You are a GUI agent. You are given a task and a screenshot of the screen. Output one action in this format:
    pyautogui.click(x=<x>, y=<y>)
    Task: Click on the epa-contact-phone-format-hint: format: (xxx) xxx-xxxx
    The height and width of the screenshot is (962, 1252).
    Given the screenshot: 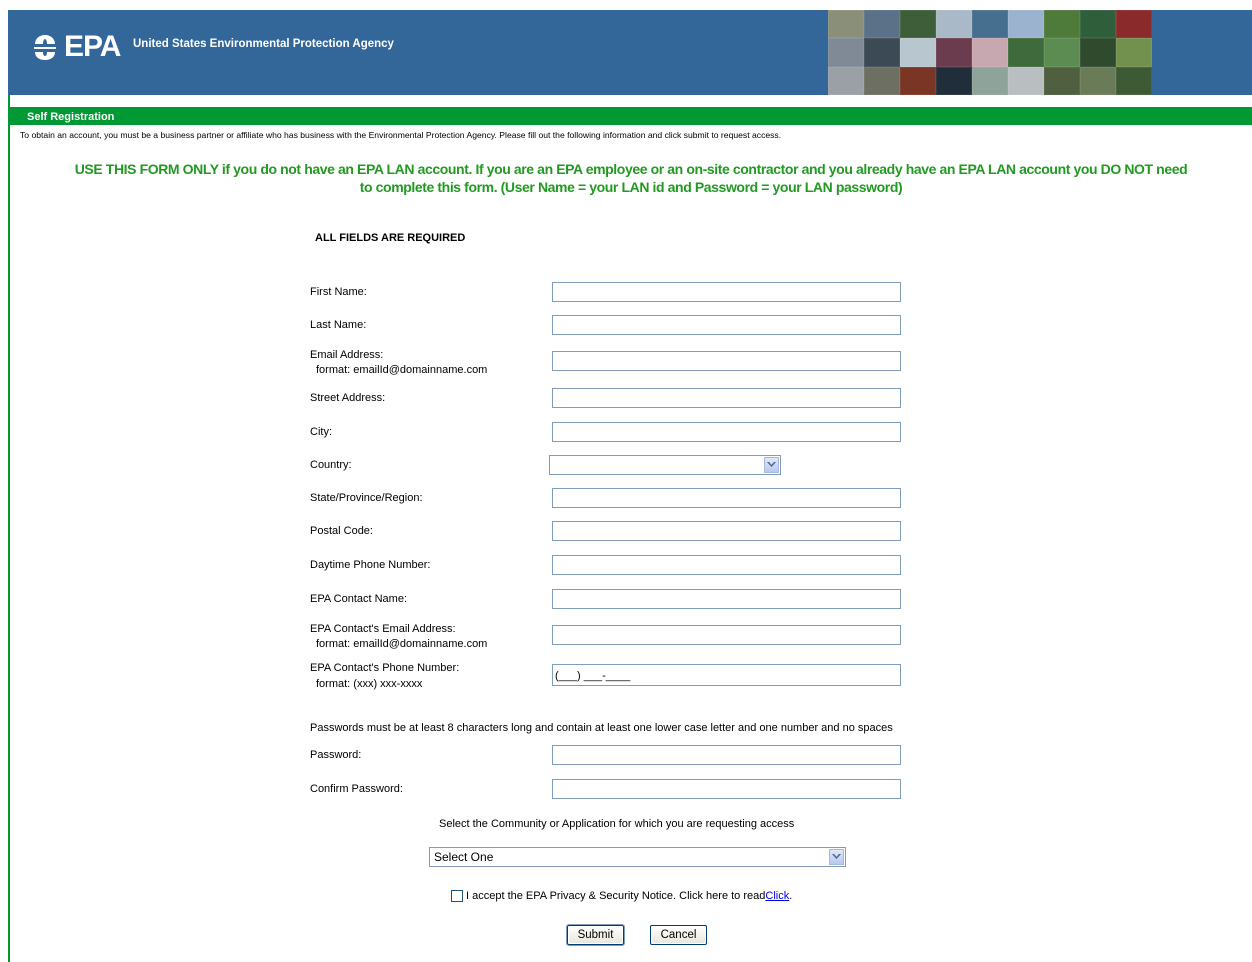 What is the action you would take?
    pyautogui.click(x=369, y=684)
    